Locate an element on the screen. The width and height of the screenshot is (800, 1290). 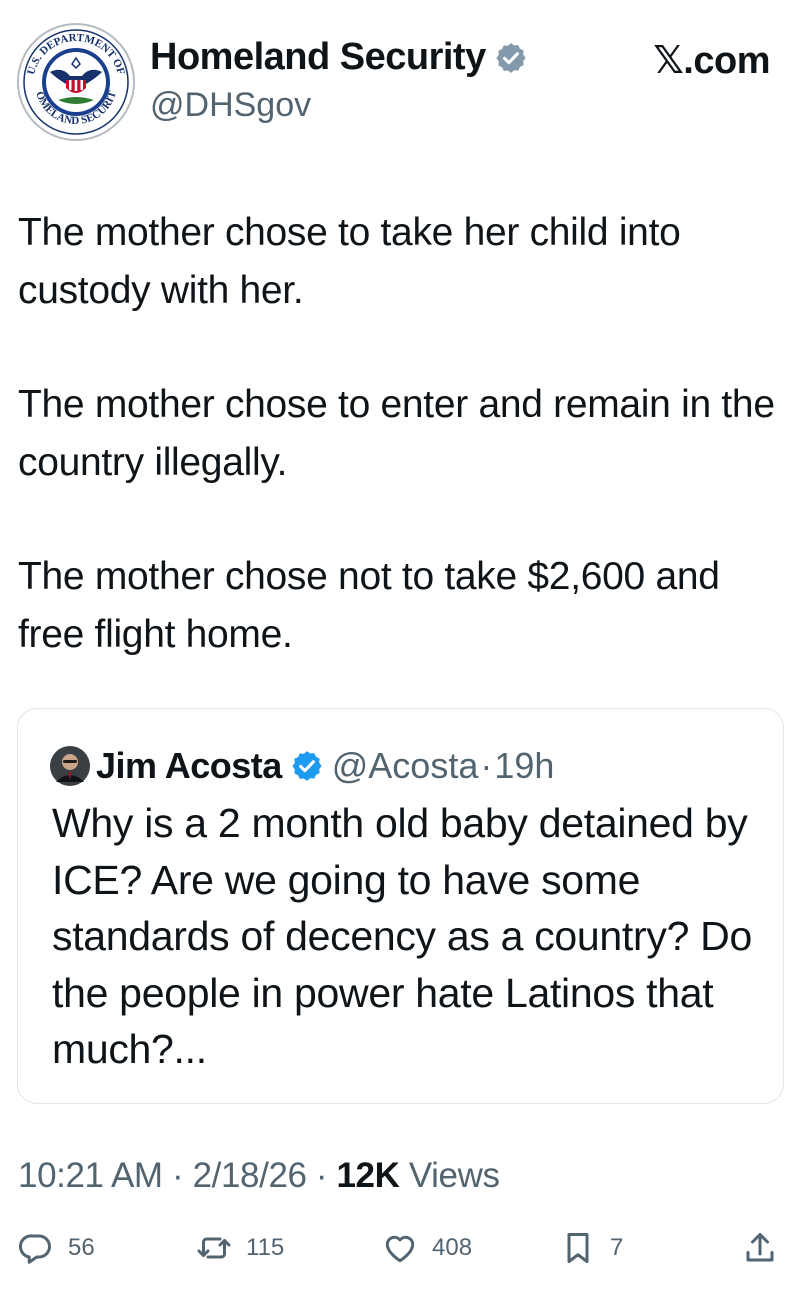
repost-icon is located at coordinates (214, 1248).